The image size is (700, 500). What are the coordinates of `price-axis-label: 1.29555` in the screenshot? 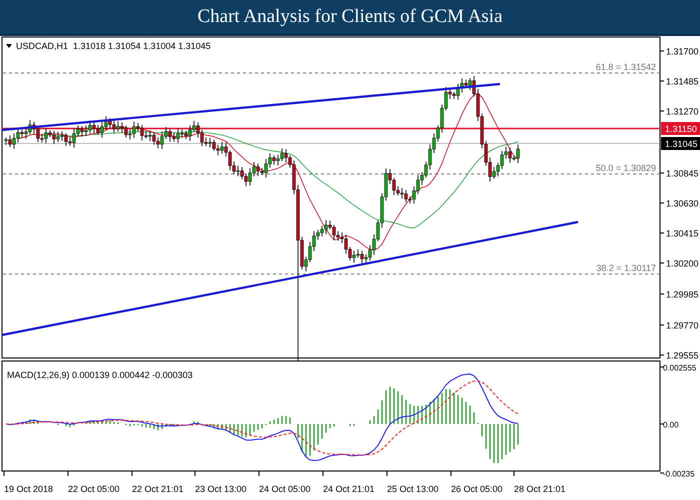 It's located at (682, 355).